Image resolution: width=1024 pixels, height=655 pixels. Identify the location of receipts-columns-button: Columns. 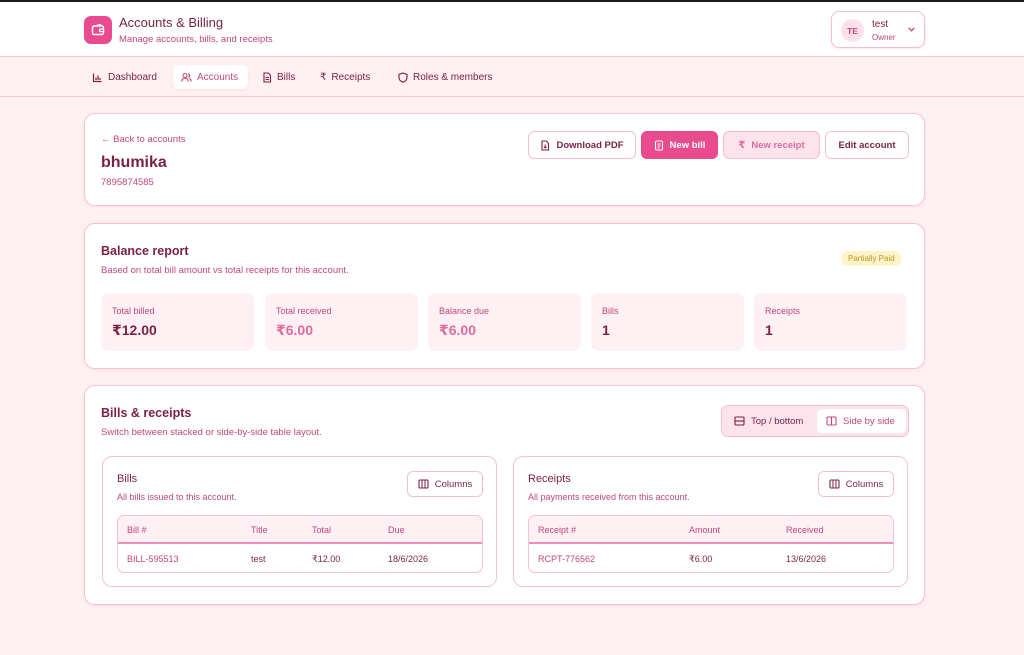
(856, 484).